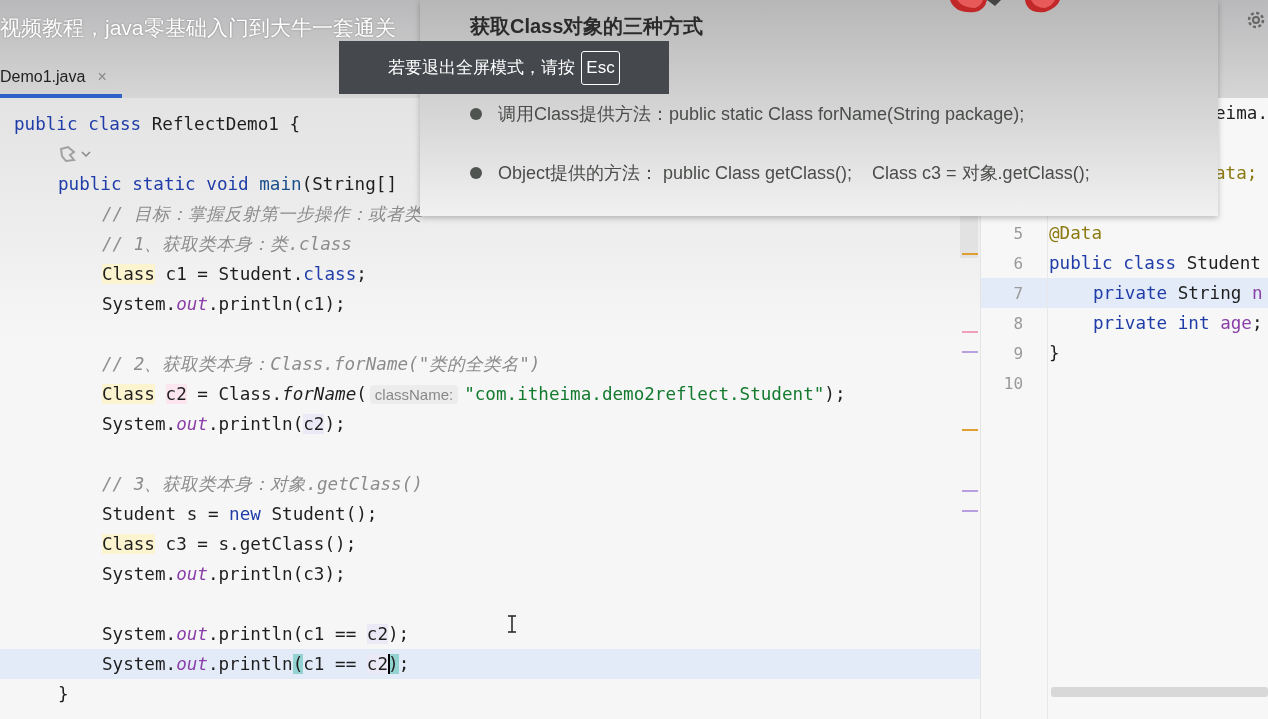  What do you see at coordinates (227, 184) in the screenshot?
I see `code-text: public static void main(String[]` at bounding box center [227, 184].